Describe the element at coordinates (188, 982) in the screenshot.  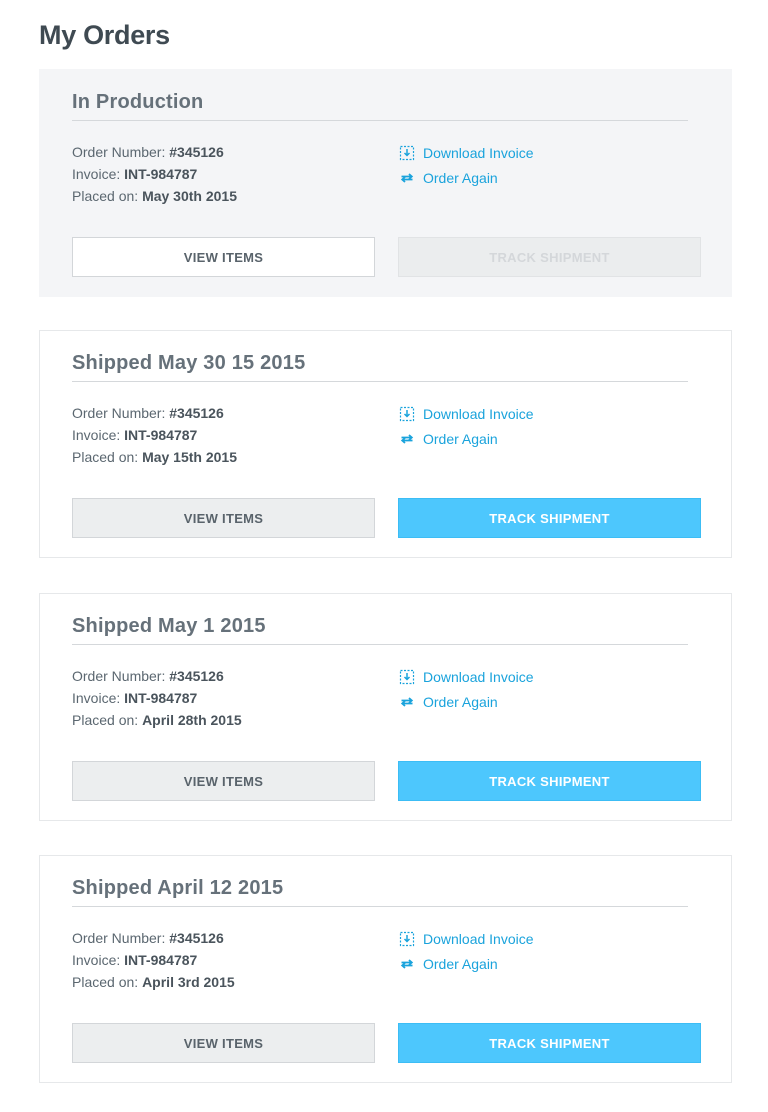
I see `placed-on-value: April 3rd 2015` at that location.